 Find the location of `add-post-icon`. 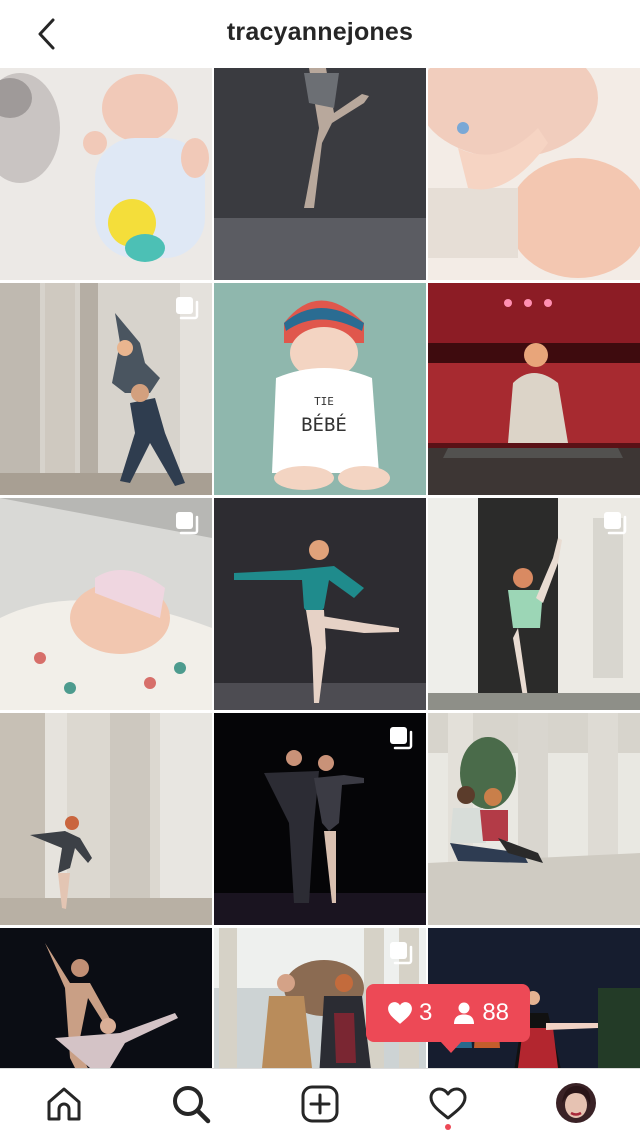

add-post-icon is located at coordinates (320, 1104).